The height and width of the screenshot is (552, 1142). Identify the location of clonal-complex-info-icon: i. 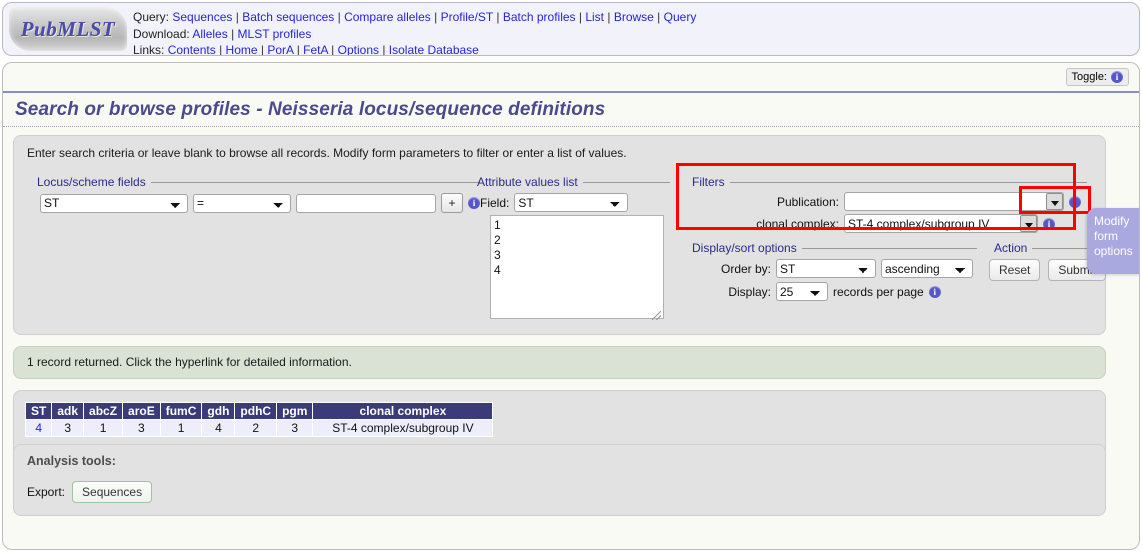
(1049, 223).